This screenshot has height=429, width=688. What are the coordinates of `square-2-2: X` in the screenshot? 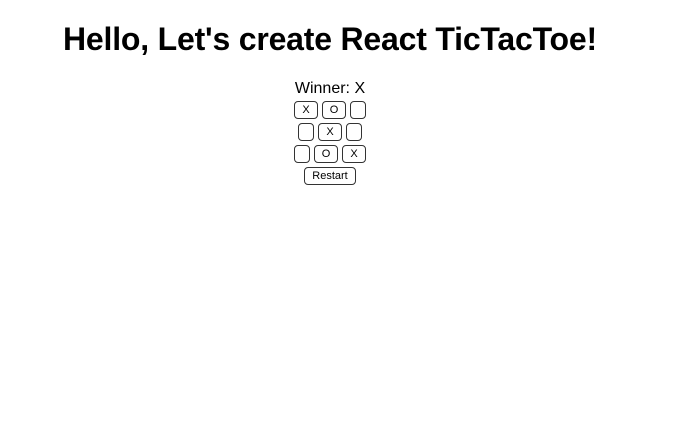 It's located at (330, 132).